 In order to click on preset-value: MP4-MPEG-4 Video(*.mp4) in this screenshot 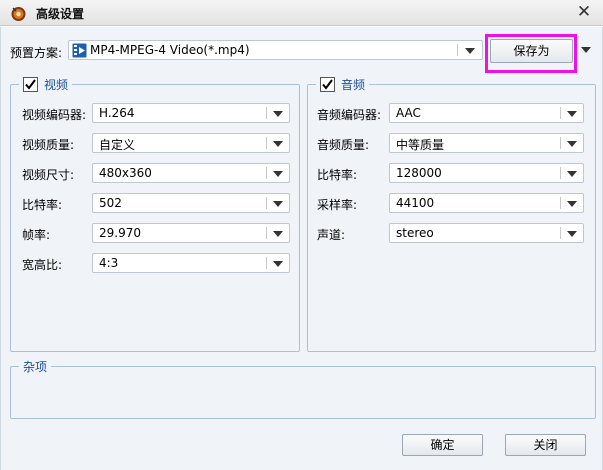, I will do `click(170, 50)`.